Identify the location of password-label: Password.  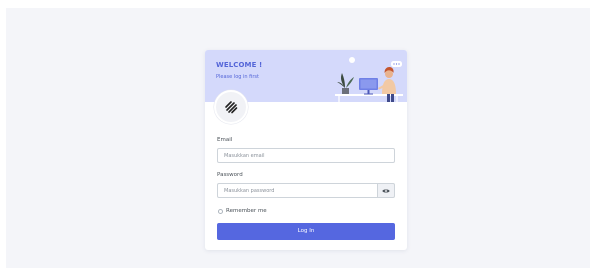
(230, 175).